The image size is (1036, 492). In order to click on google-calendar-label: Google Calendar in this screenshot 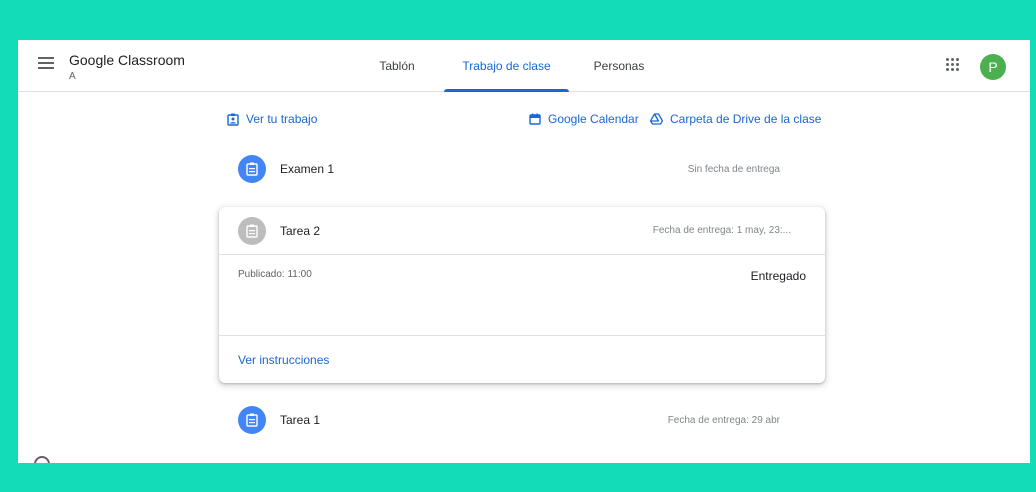, I will do `click(593, 119)`.